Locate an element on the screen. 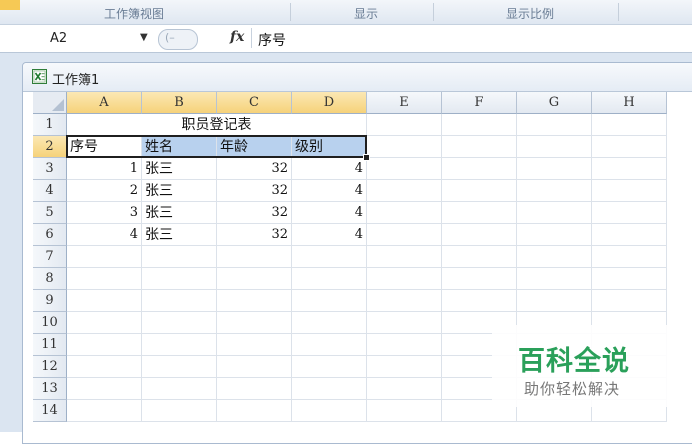 The width and height of the screenshot is (692, 444). column-header-f: F is located at coordinates (479, 103).